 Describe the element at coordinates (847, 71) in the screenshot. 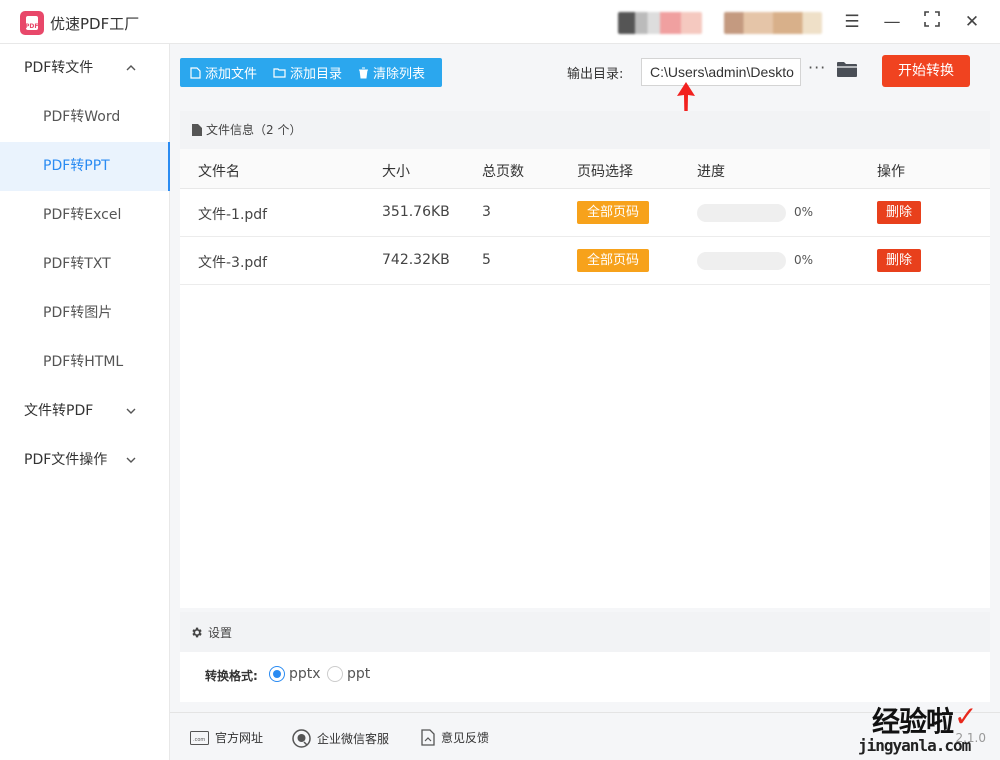

I see `open-folder-icon` at that location.